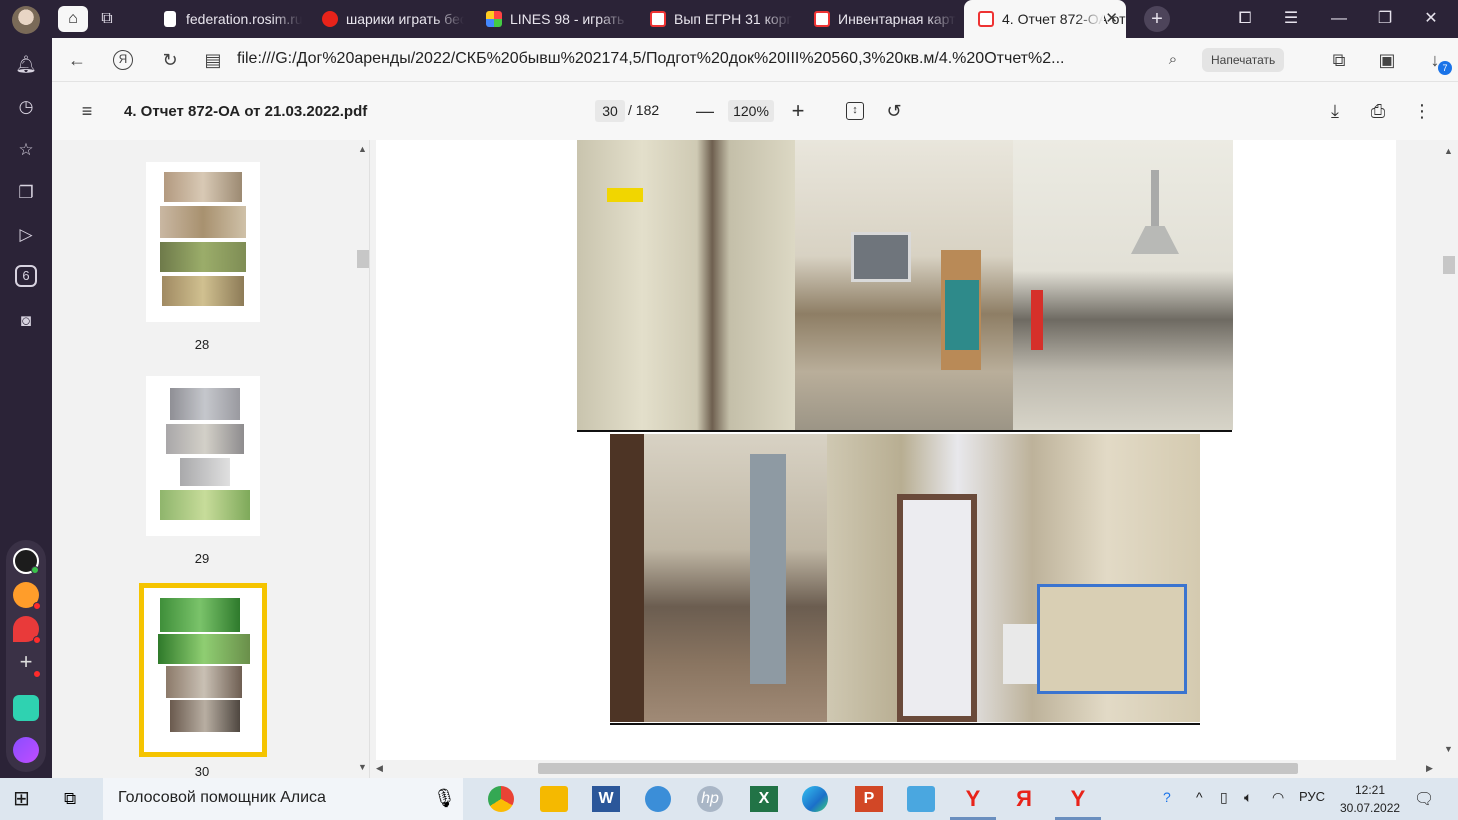 Image resolution: width=1458 pixels, height=820 pixels. I want to click on reading-list-icon: ⧉, so click(1339, 60).